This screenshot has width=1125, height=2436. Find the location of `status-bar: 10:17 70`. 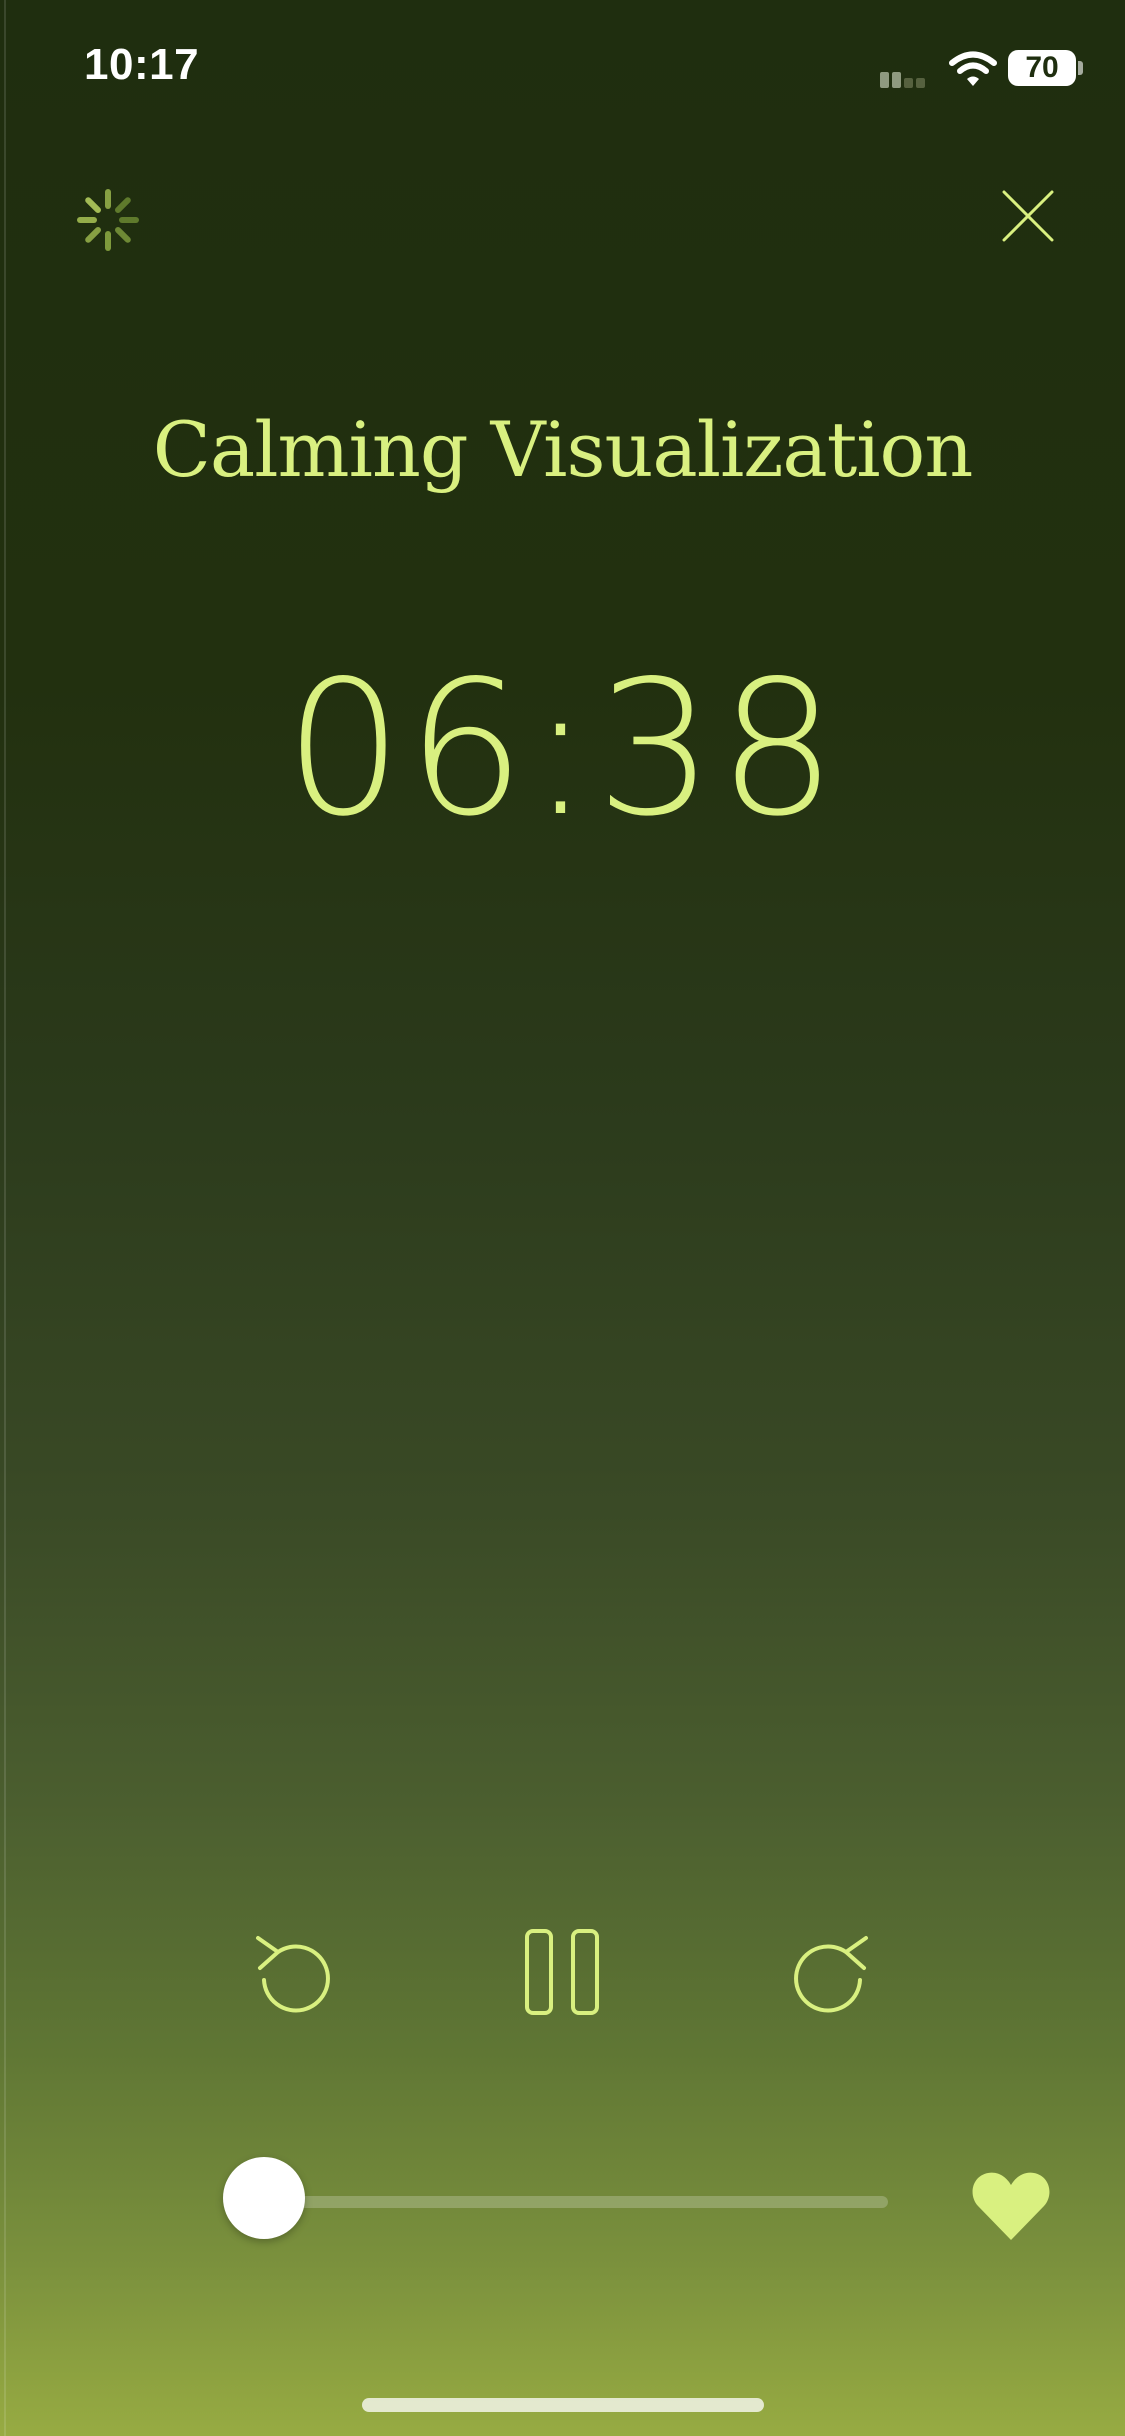

status-bar: 10:17 70 is located at coordinates (562, 70).